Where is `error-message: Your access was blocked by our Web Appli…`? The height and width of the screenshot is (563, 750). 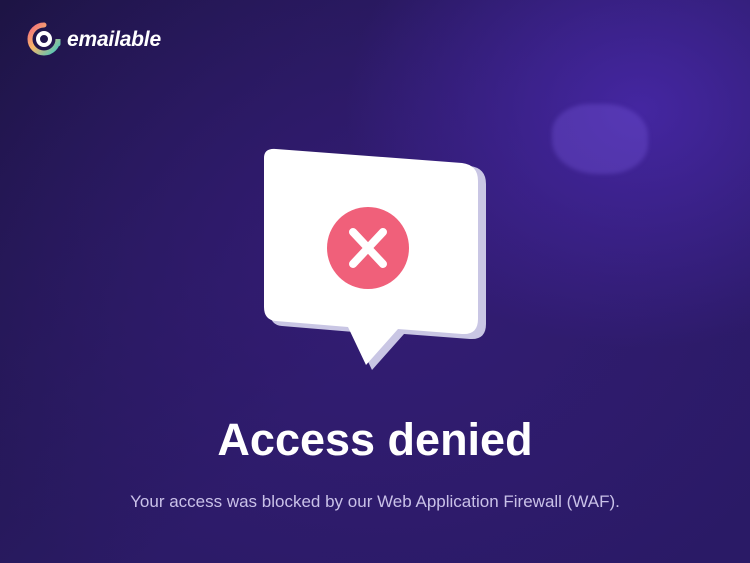
error-message: Your access was blocked by our Web Appli… is located at coordinates (375, 501).